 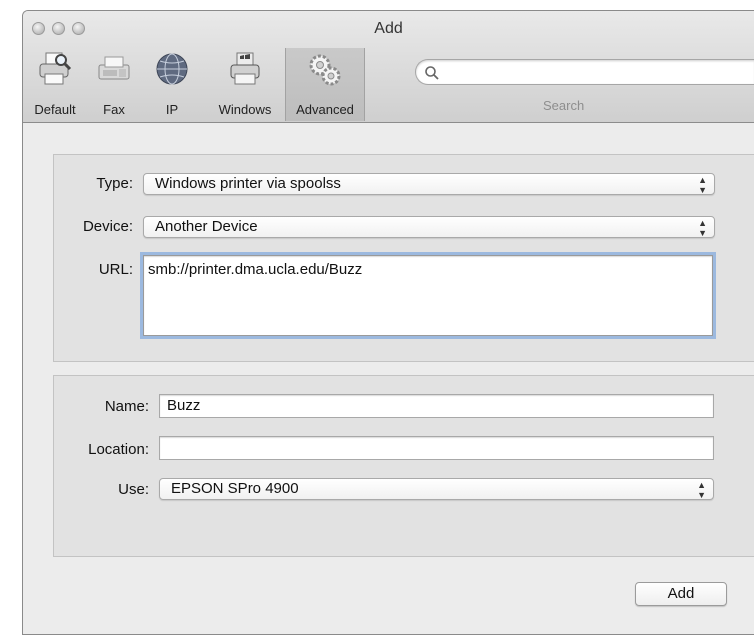 What do you see at coordinates (436, 489) in the screenshot?
I see `use-popup: EPSON SPro 4900 ▲ ▼` at bounding box center [436, 489].